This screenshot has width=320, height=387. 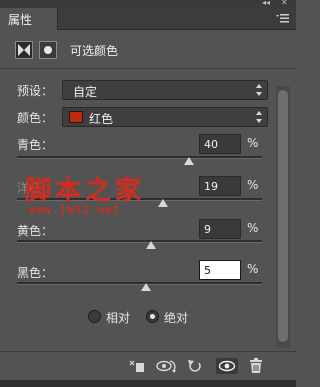 I want to click on watermark: 脚本之家 www.jb51.net, so click(x=102, y=196).